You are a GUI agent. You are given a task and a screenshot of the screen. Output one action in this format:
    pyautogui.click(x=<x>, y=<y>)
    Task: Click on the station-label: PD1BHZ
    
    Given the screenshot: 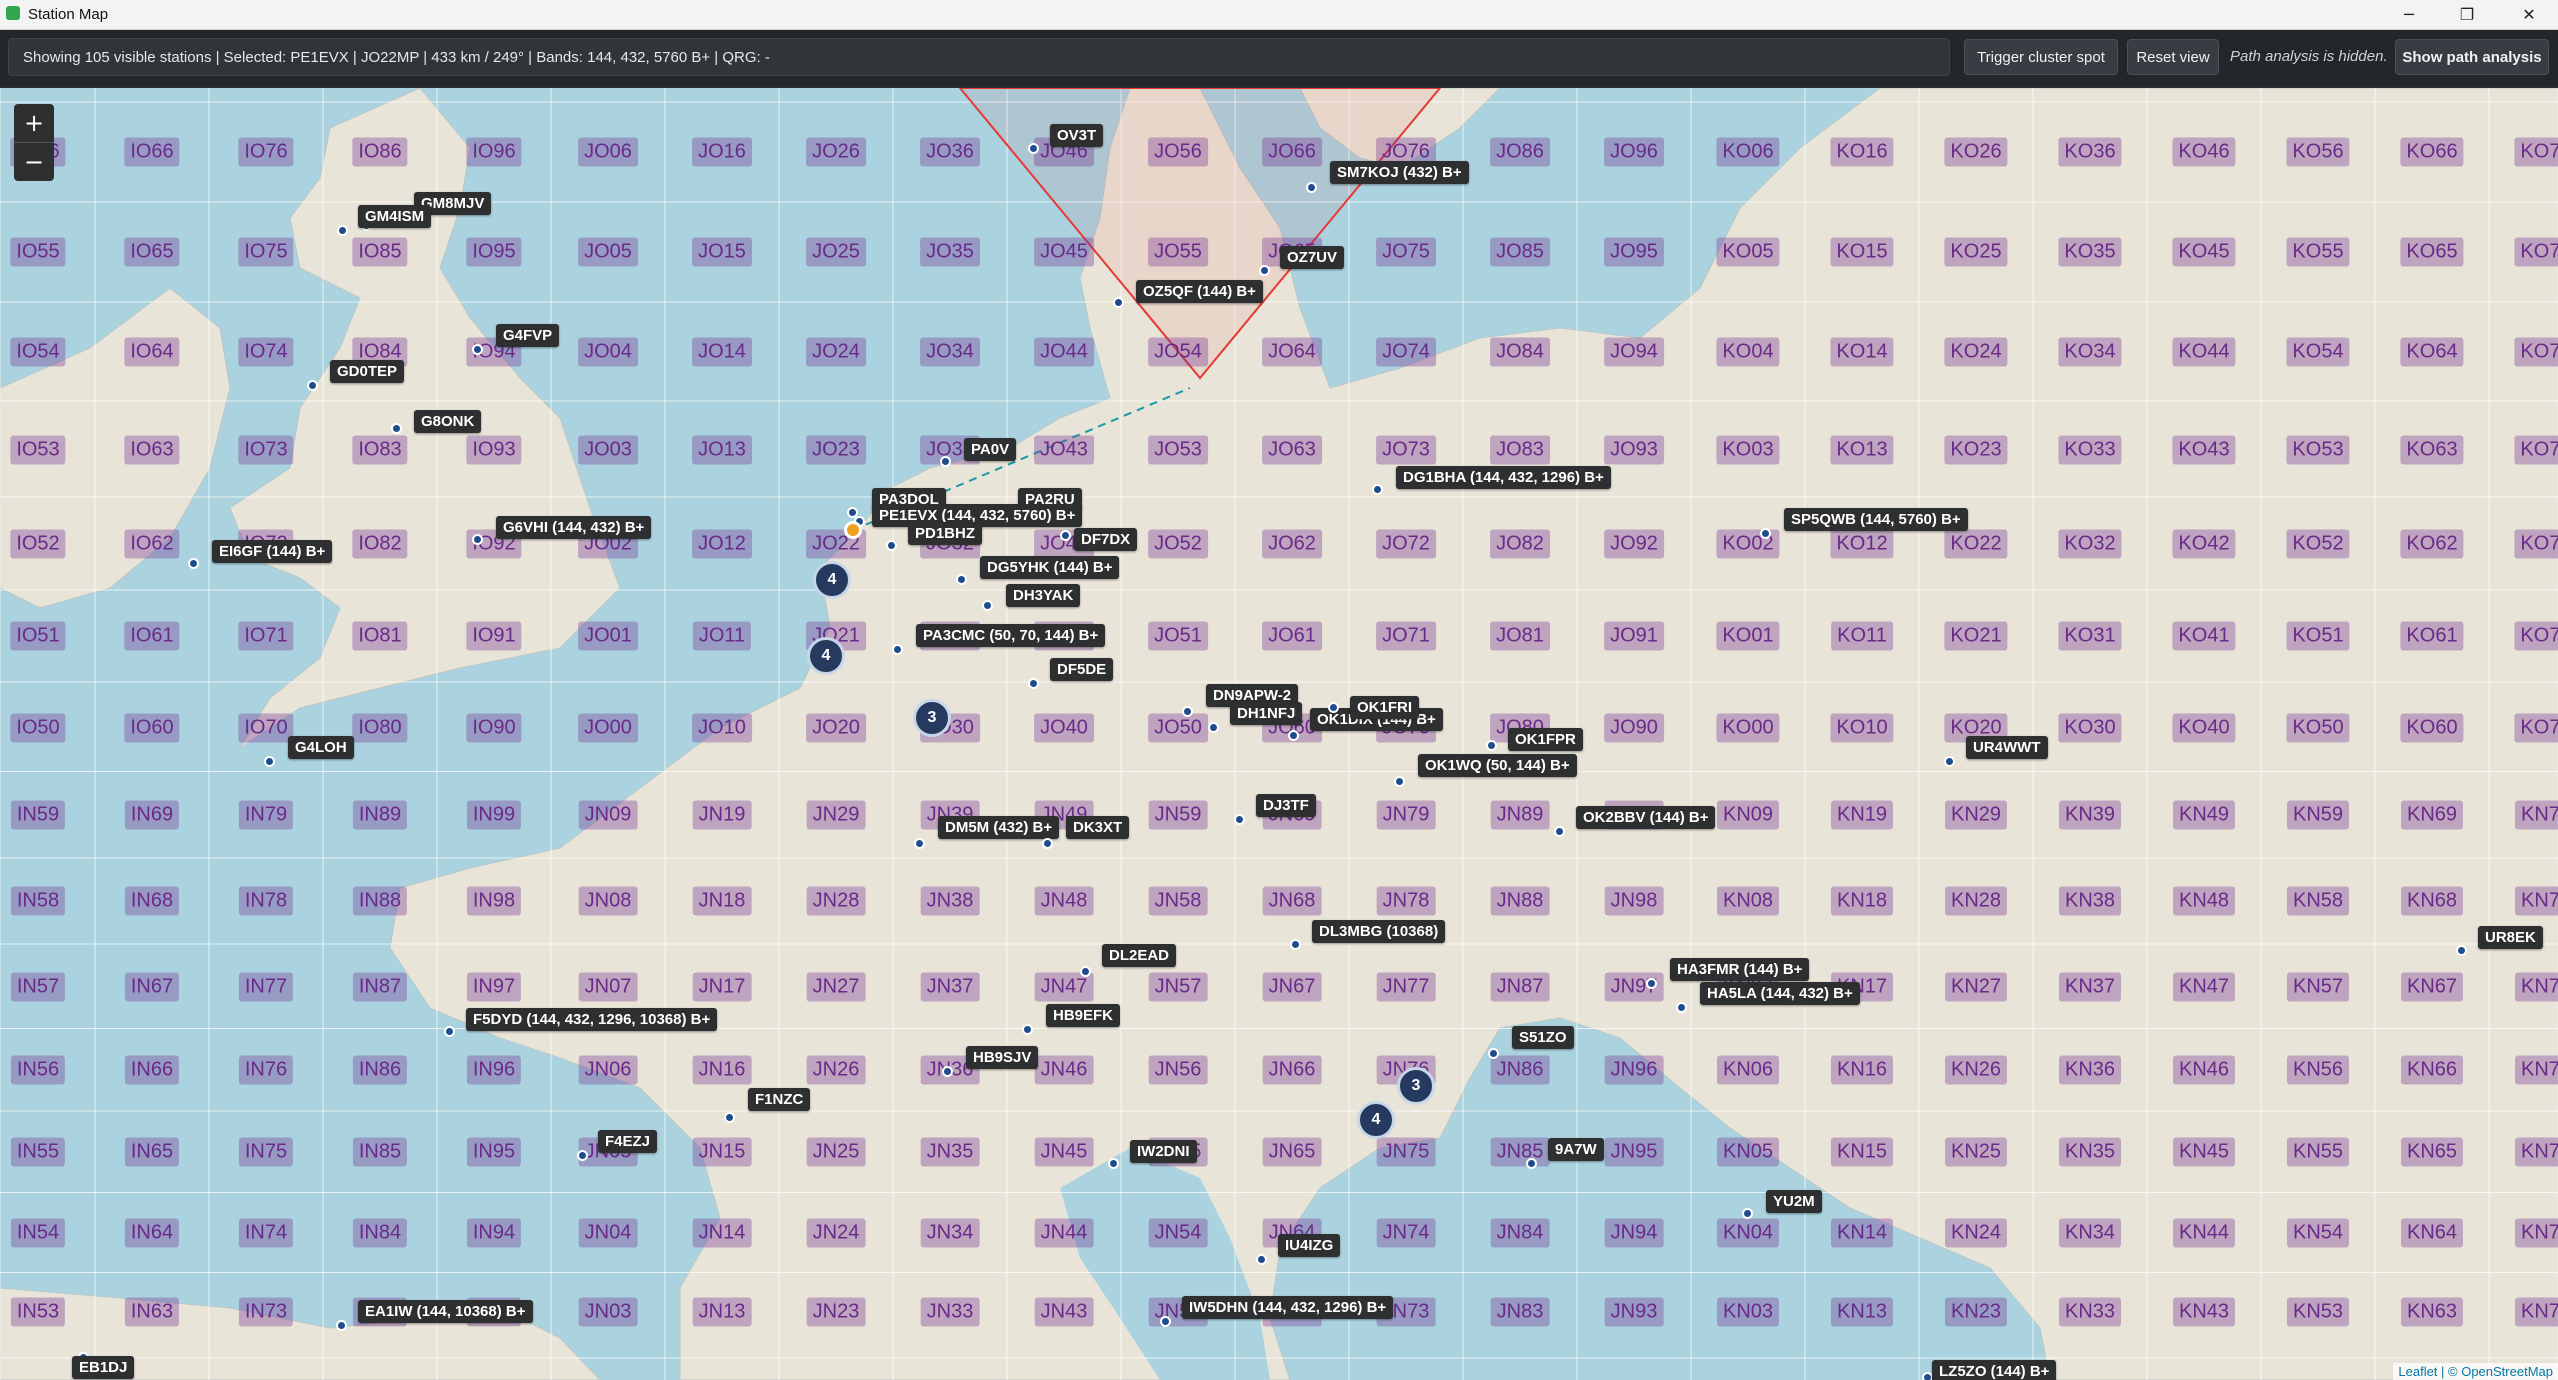 What is the action you would take?
    pyautogui.click(x=945, y=533)
    